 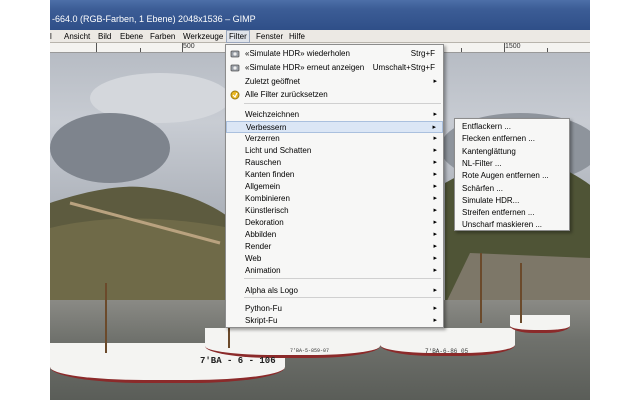 What do you see at coordinates (334, 115) in the screenshot?
I see `filter-menu-item-weichzeichnen: Weichzeichnen ▸` at bounding box center [334, 115].